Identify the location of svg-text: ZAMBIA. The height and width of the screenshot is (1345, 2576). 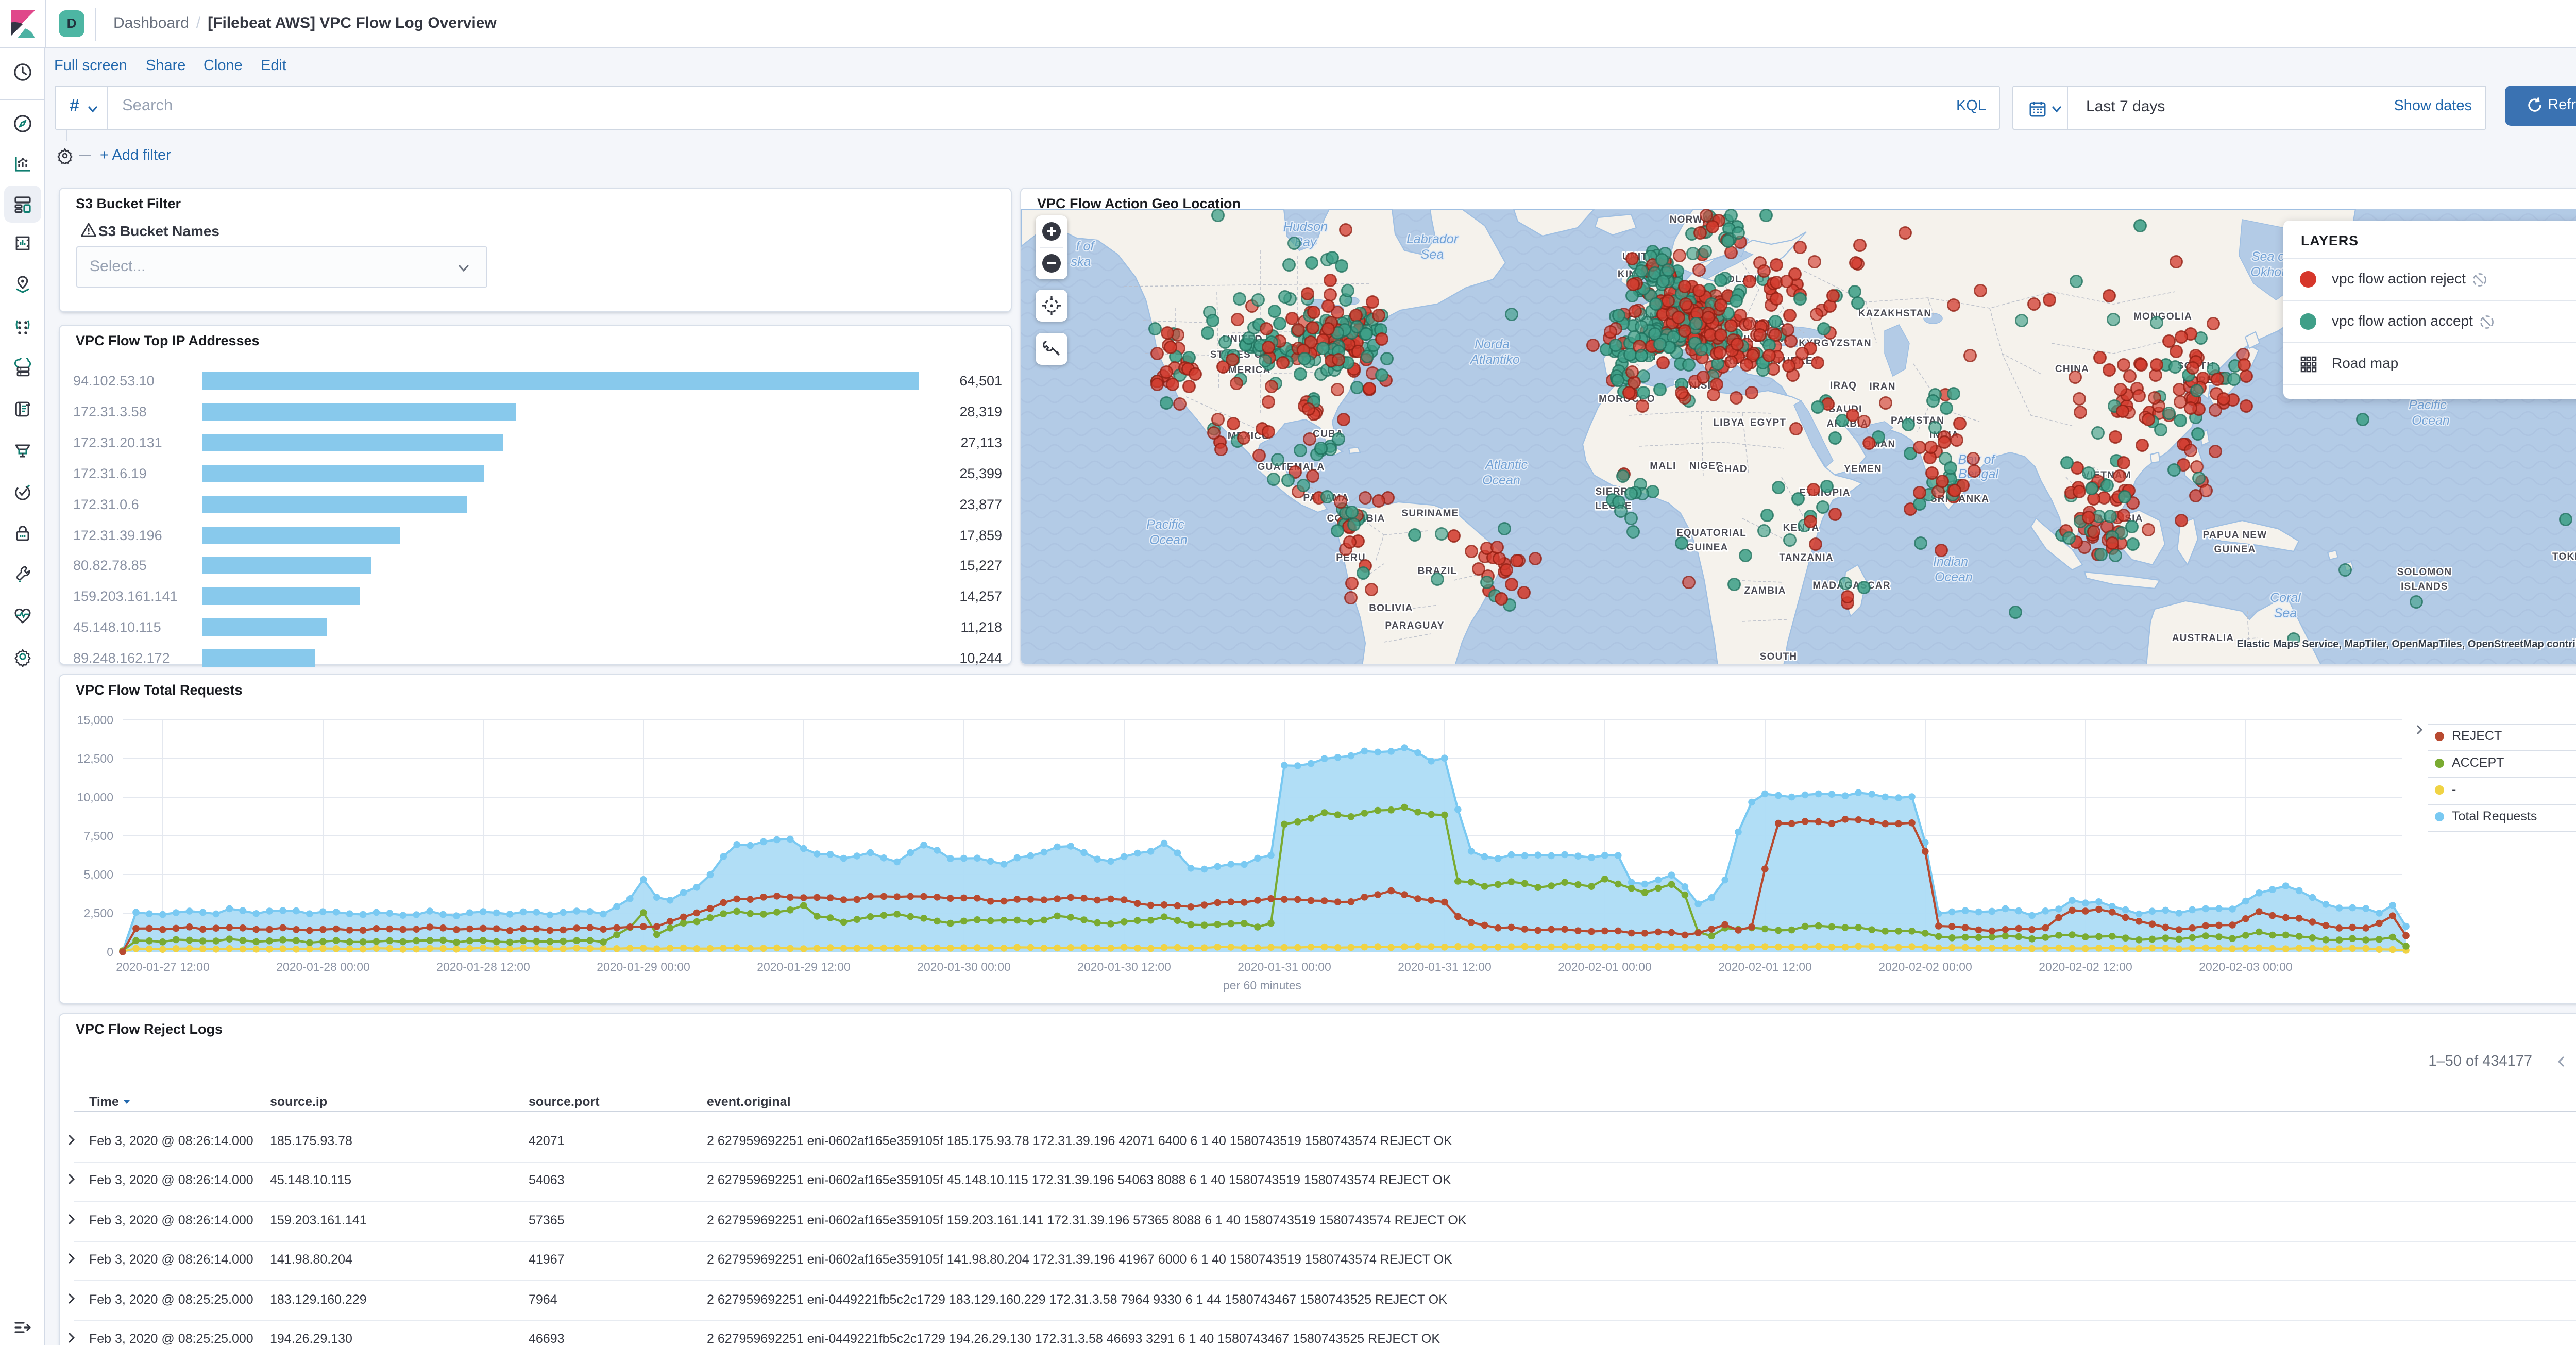
(1764, 590).